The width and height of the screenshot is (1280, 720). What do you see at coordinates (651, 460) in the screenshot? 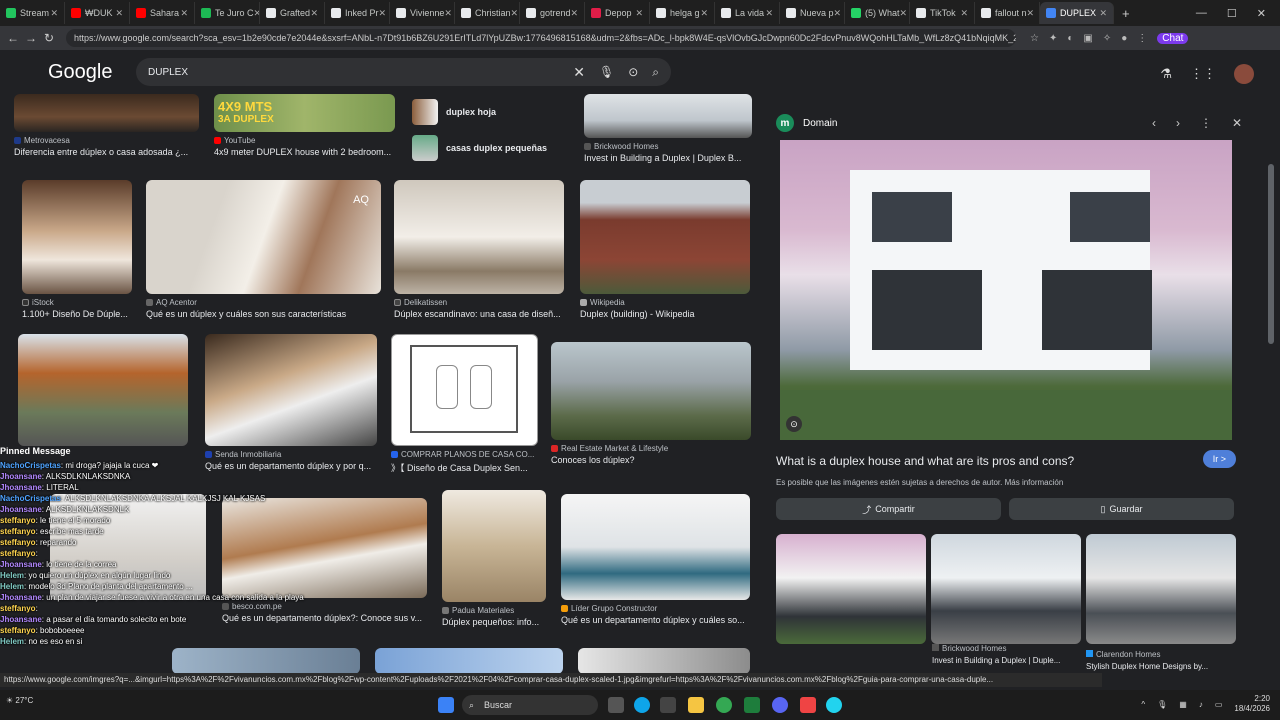
I see `result-title: Conoces los dúplex?` at bounding box center [651, 460].